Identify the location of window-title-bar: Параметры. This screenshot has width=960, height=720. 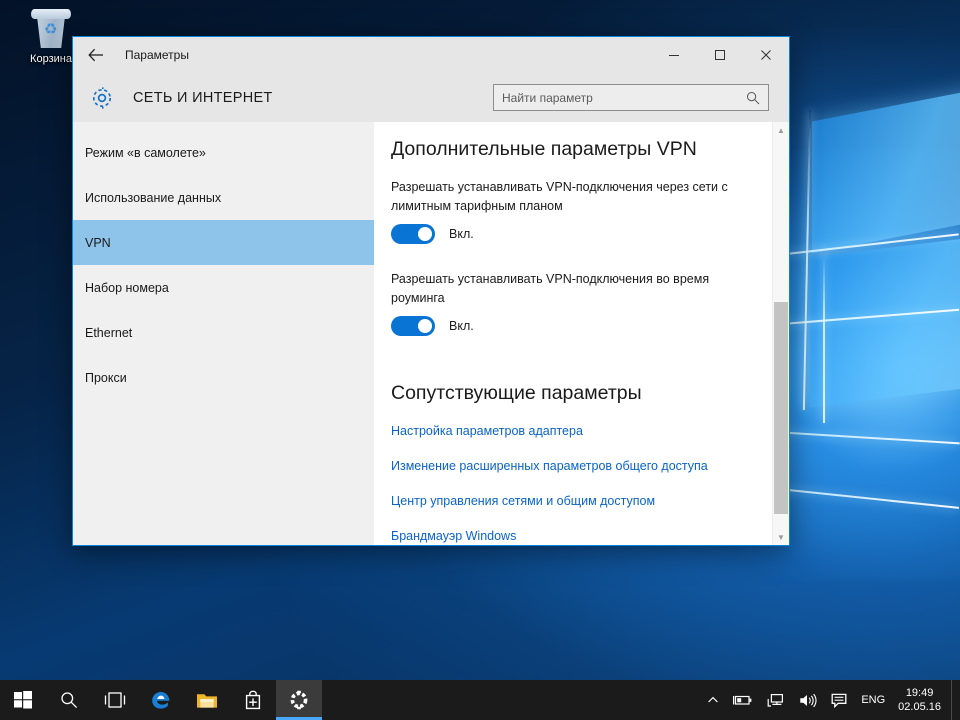
(431, 55).